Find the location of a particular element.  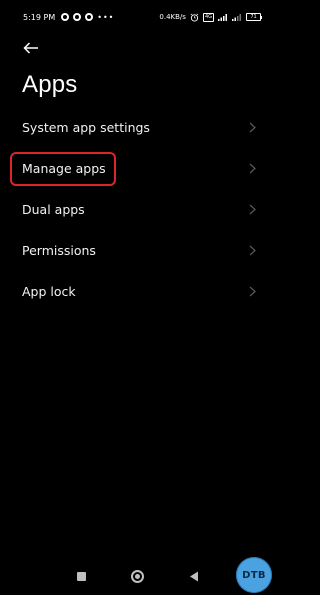

list-item-label: System app settings is located at coordinates (86, 127).